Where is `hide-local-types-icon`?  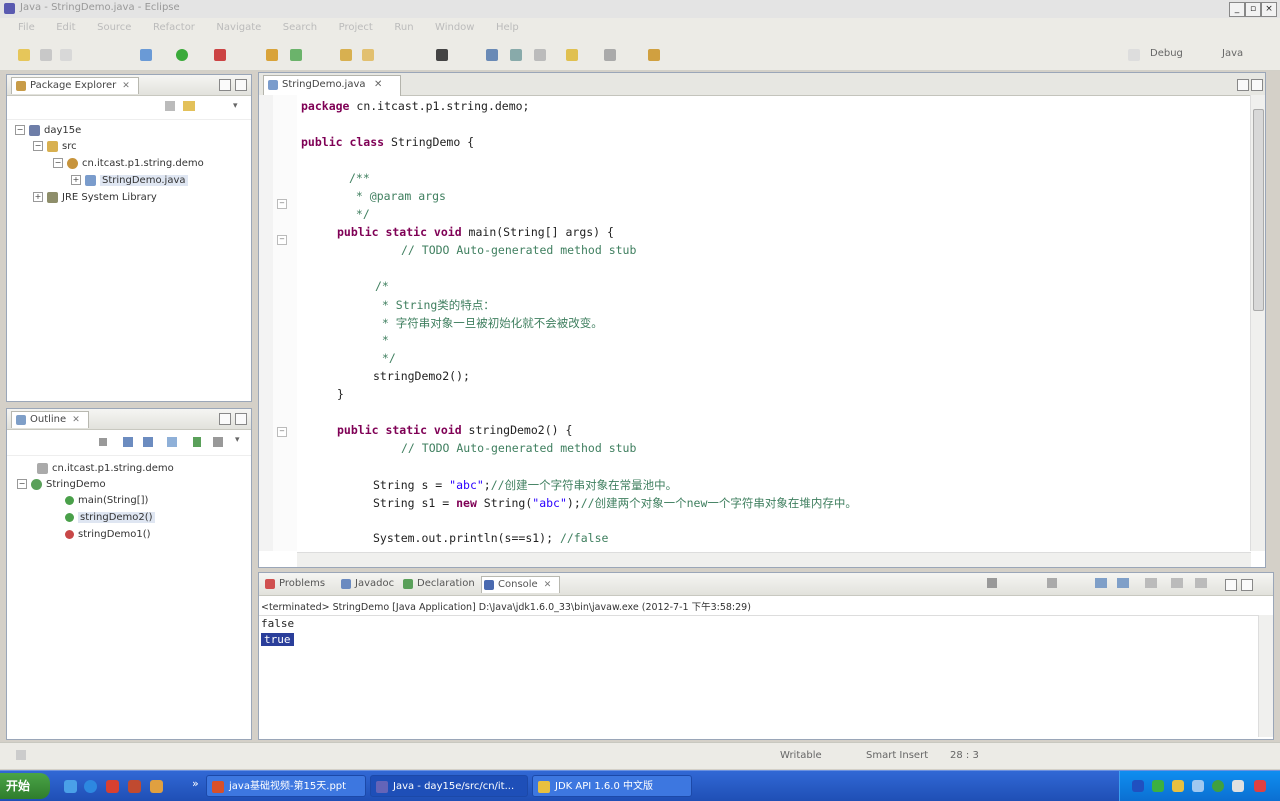 hide-local-types-icon is located at coordinates (218, 442).